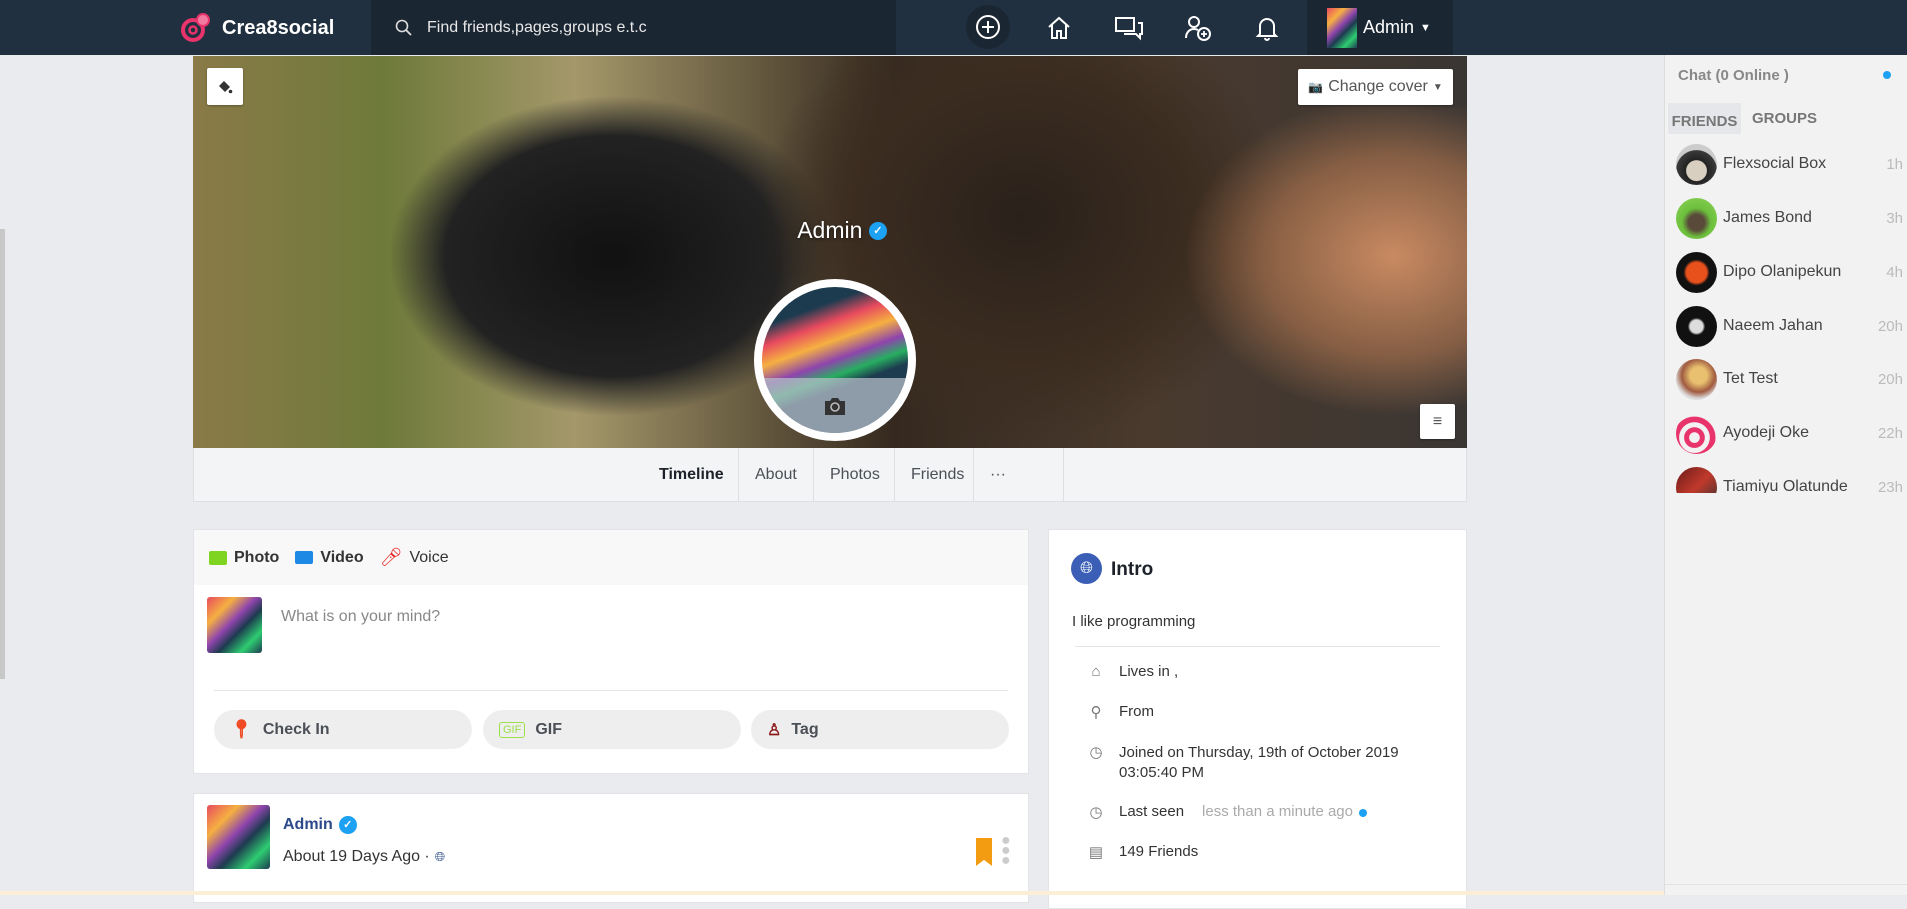 This screenshot has width=1907, height=909. I want to click on home-icon, so click(1059, 27).